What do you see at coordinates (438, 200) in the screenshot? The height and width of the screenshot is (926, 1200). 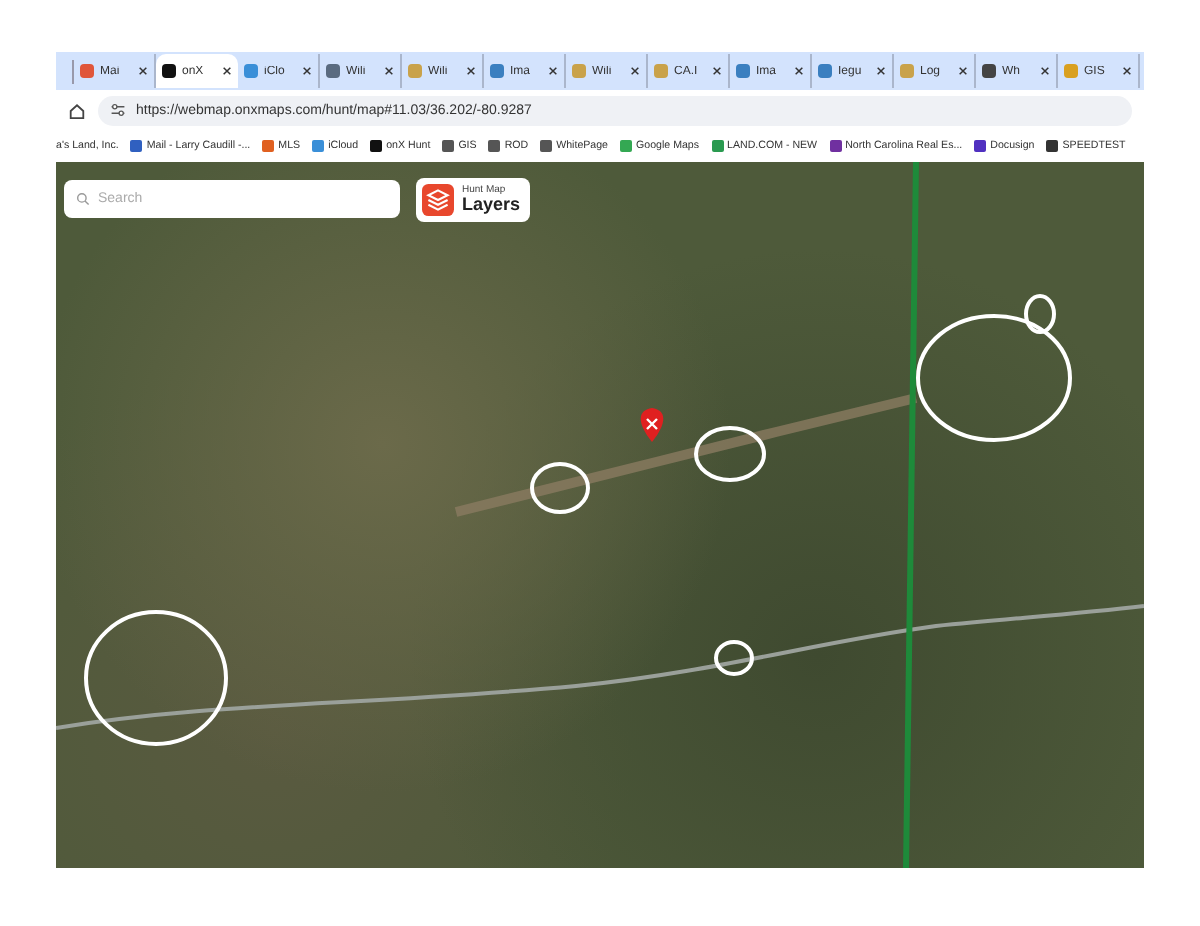 I see `layers-icon` at bounding box center [438, 200].